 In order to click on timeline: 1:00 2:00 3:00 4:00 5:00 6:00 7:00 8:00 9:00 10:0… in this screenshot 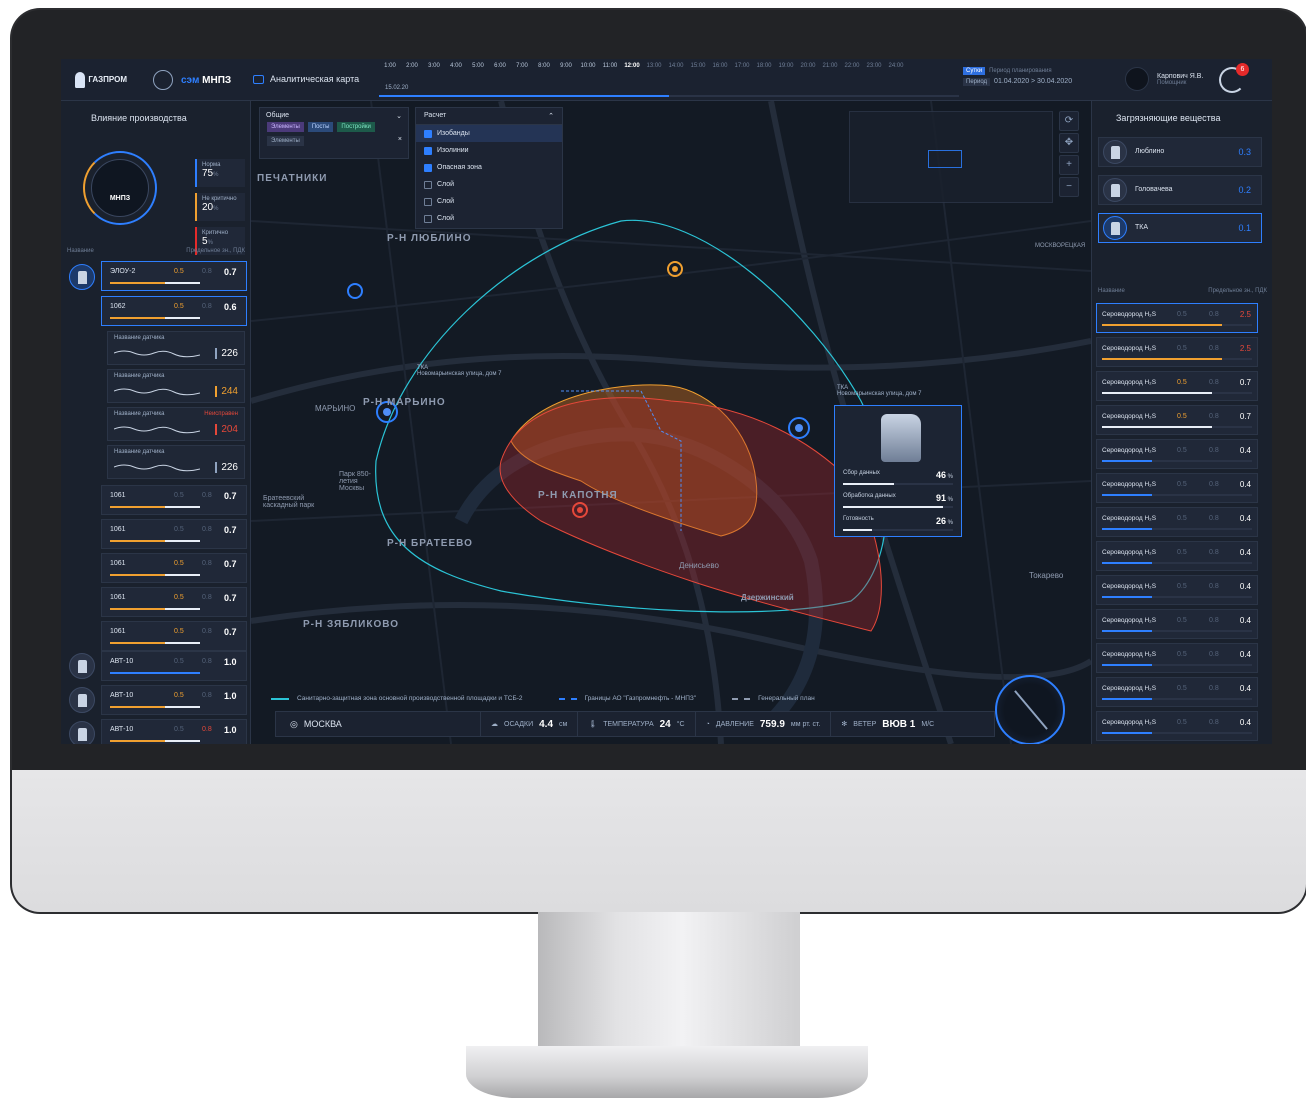, I will do `click(669, 80)`.